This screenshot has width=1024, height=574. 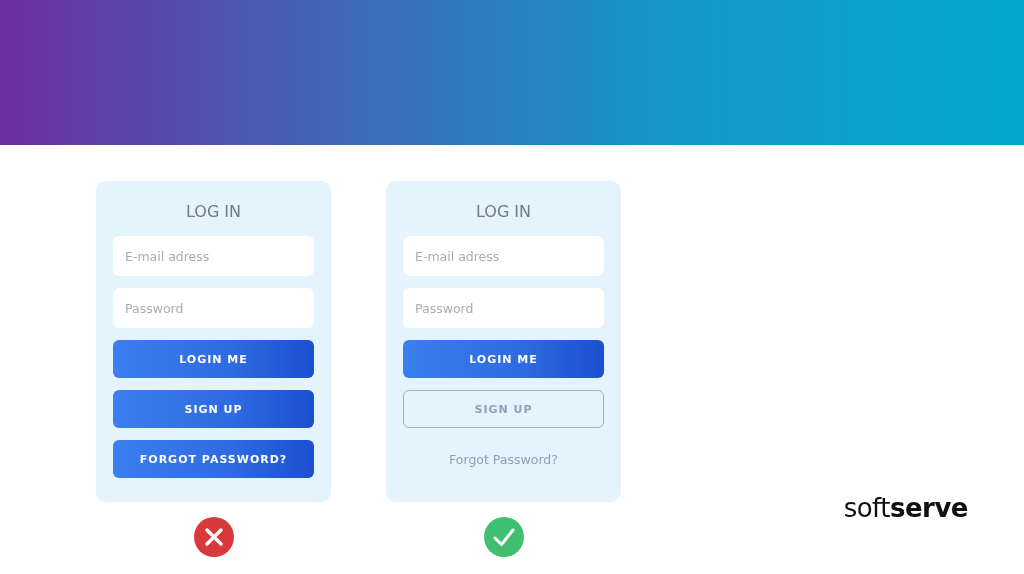 I want to click on check-icon, so click(x=503, y=537).